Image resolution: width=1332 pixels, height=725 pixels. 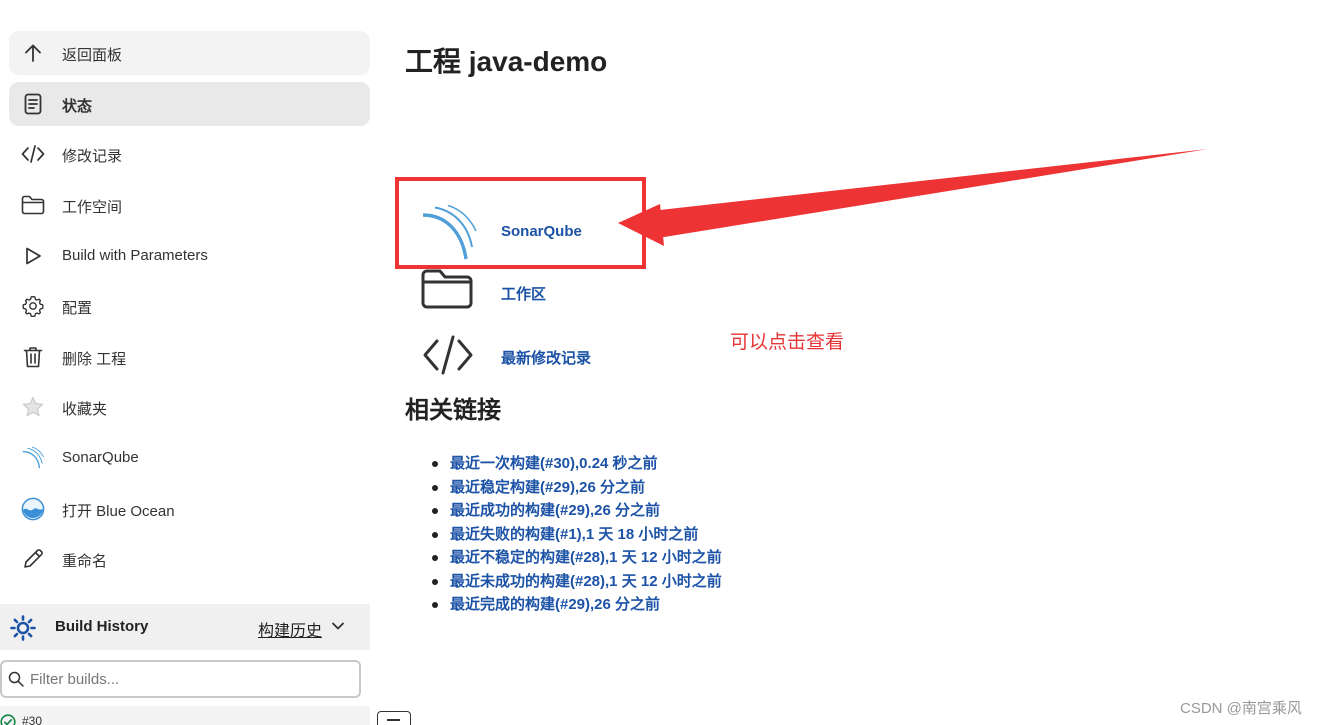 I want to click on watermark: CSDN @南宫乘风, so click(x=1241, y=708).